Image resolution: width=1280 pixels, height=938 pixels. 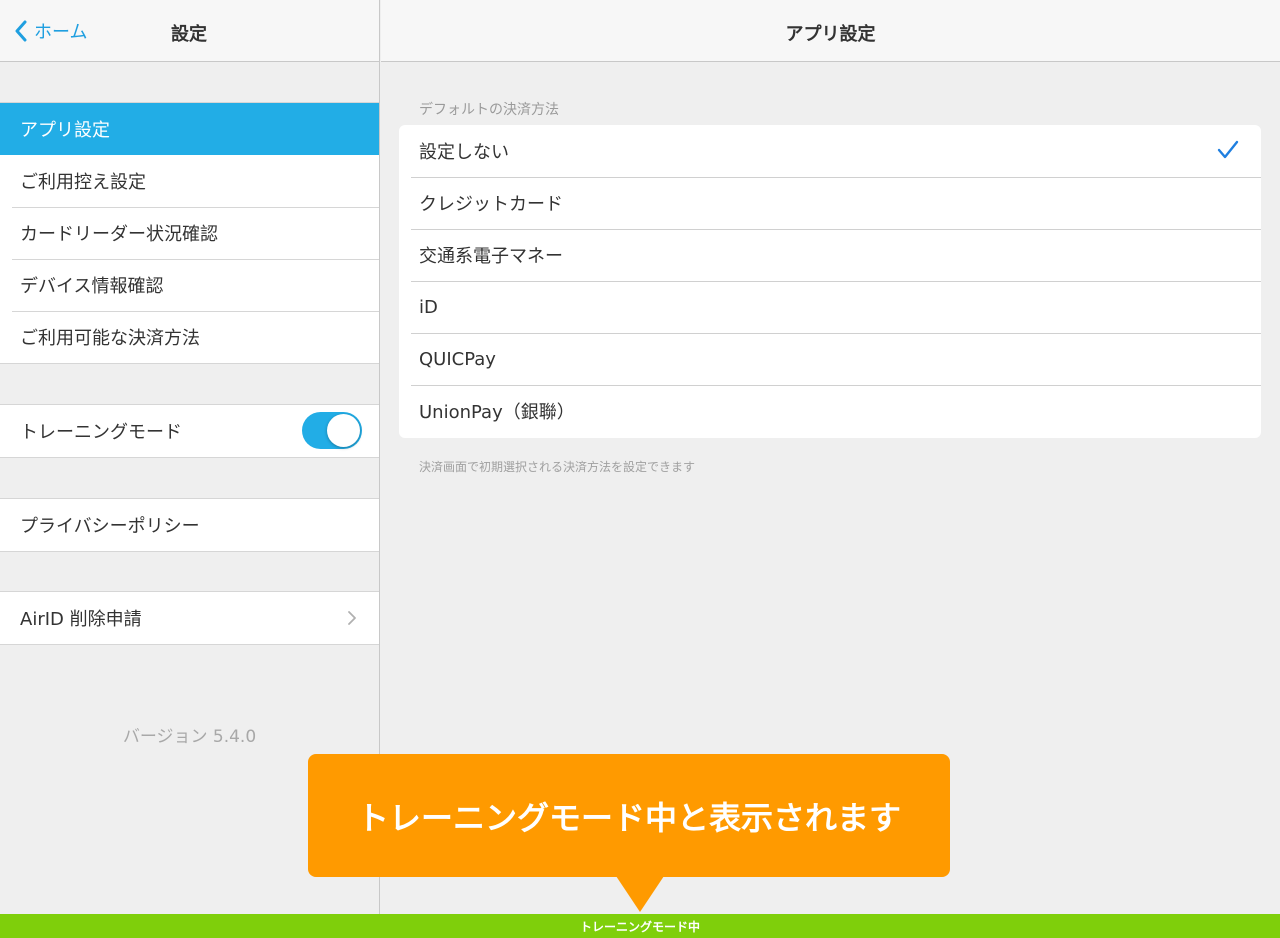 I want to click on chevron-right-icon, so click(x=352, y=618).